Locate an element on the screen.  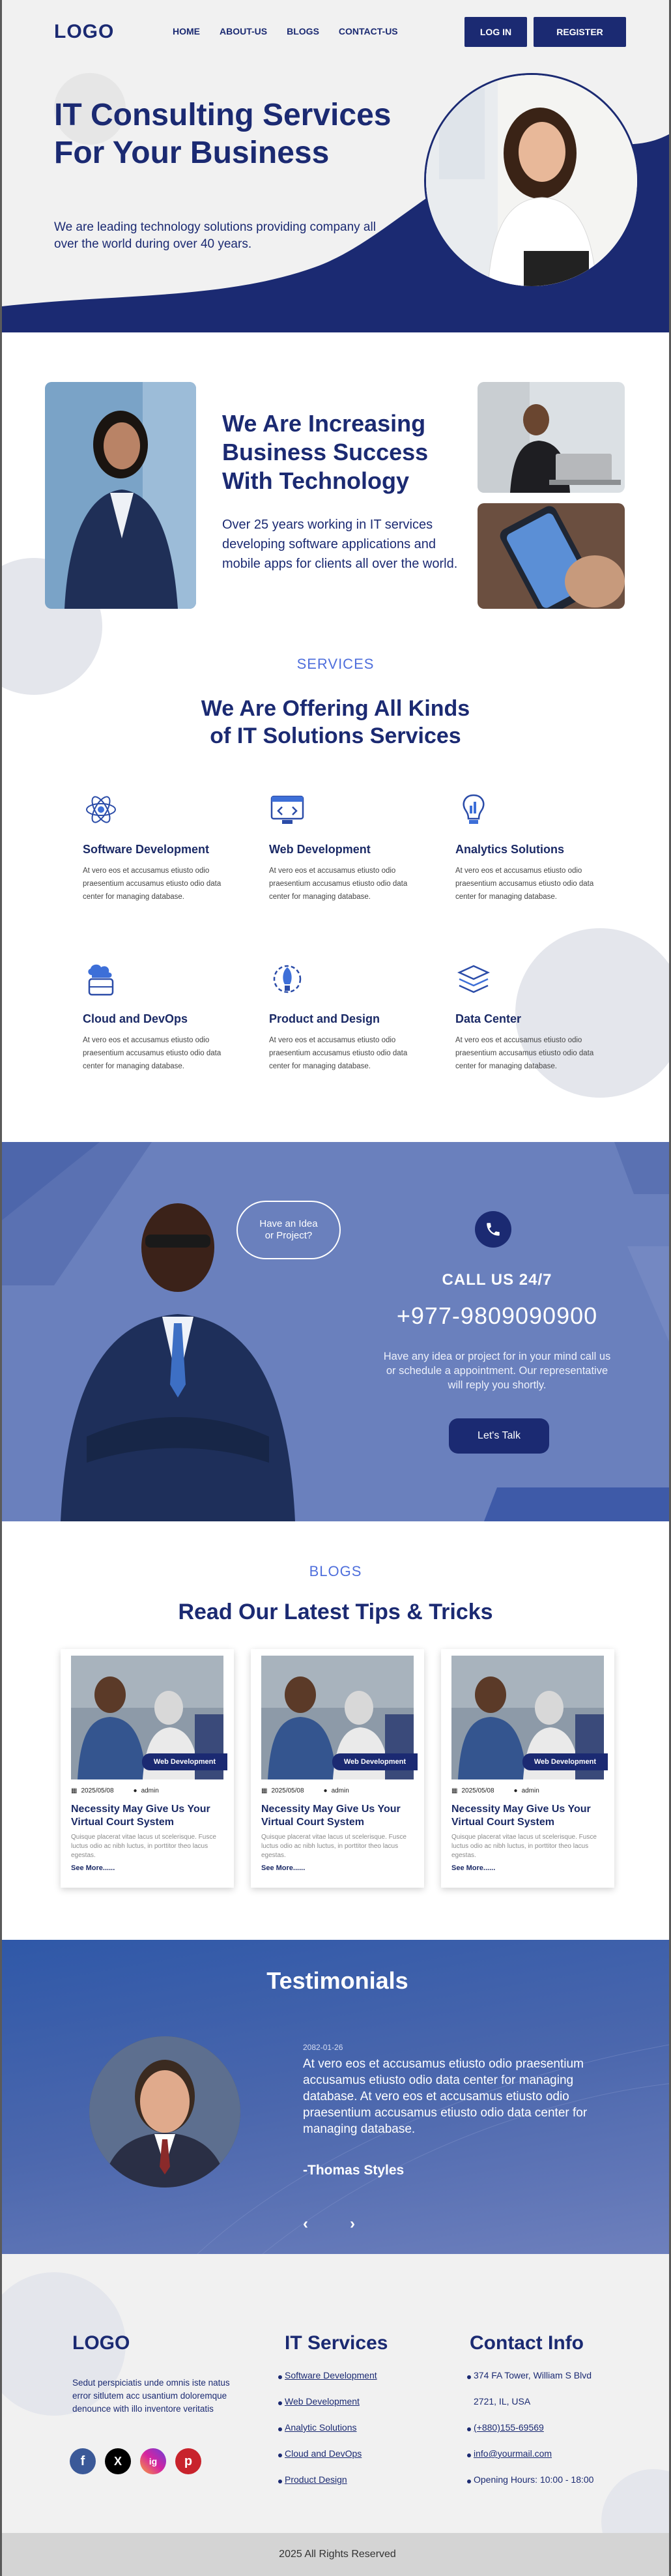
footer-link-web-development: Web Development is located at coordinates (322, 2401).